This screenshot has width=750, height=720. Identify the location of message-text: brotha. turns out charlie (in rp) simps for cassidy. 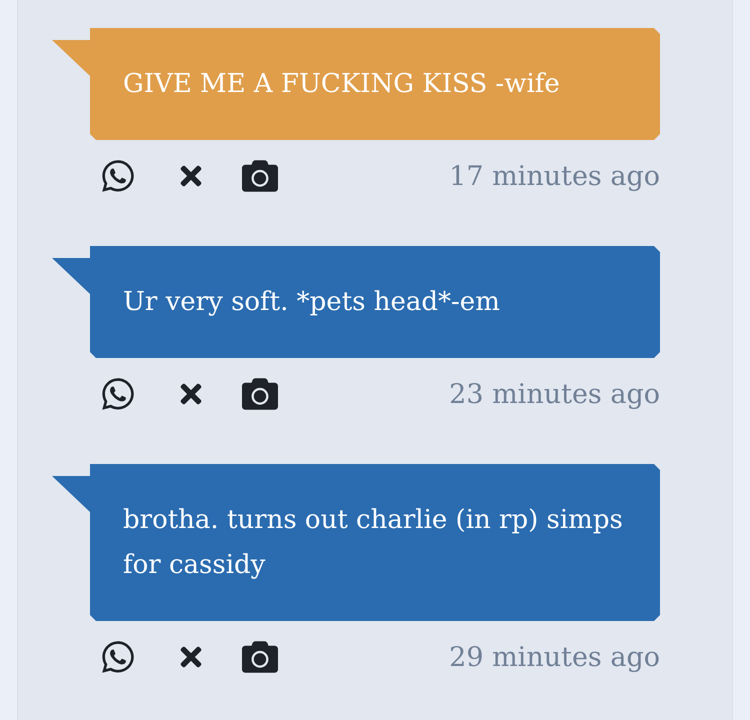
(373, 543).